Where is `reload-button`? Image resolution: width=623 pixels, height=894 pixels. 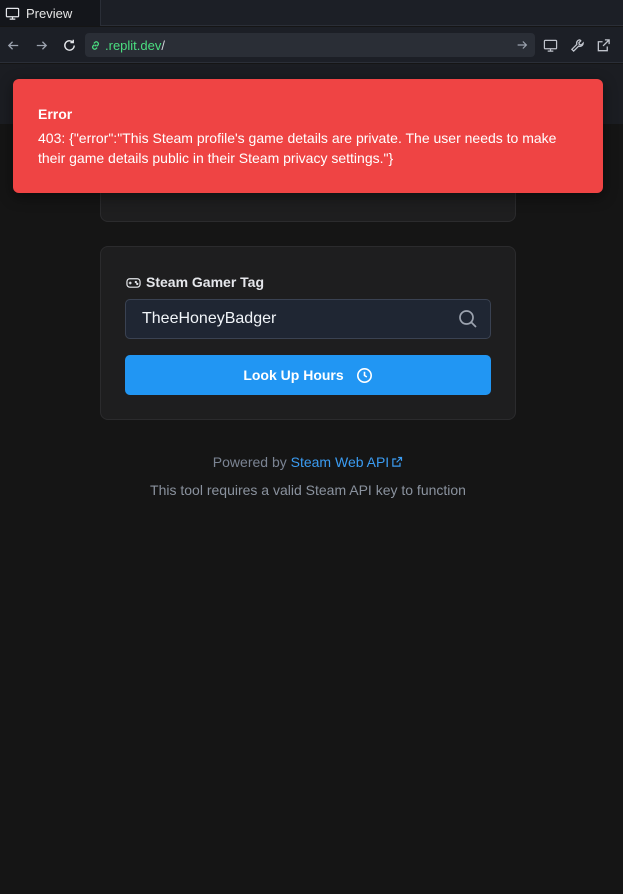 reload-button is located at coordinates (69, 45).